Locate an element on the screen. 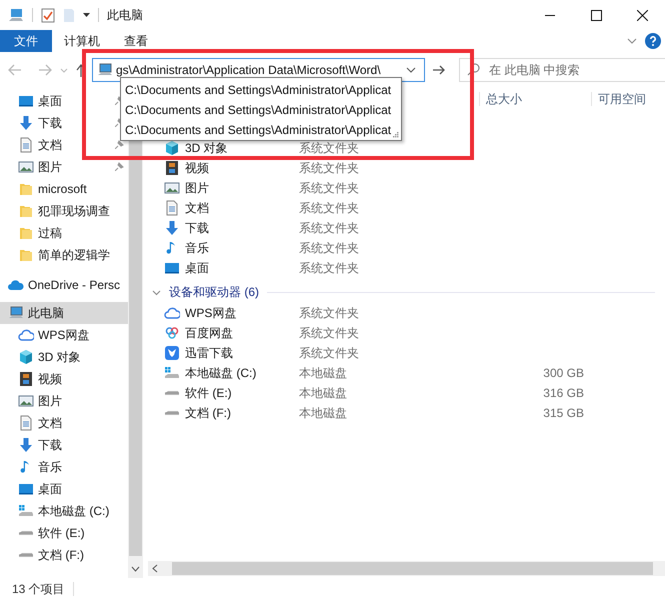  size-cell-text: 315 GB is located at coordinates (563, 413).